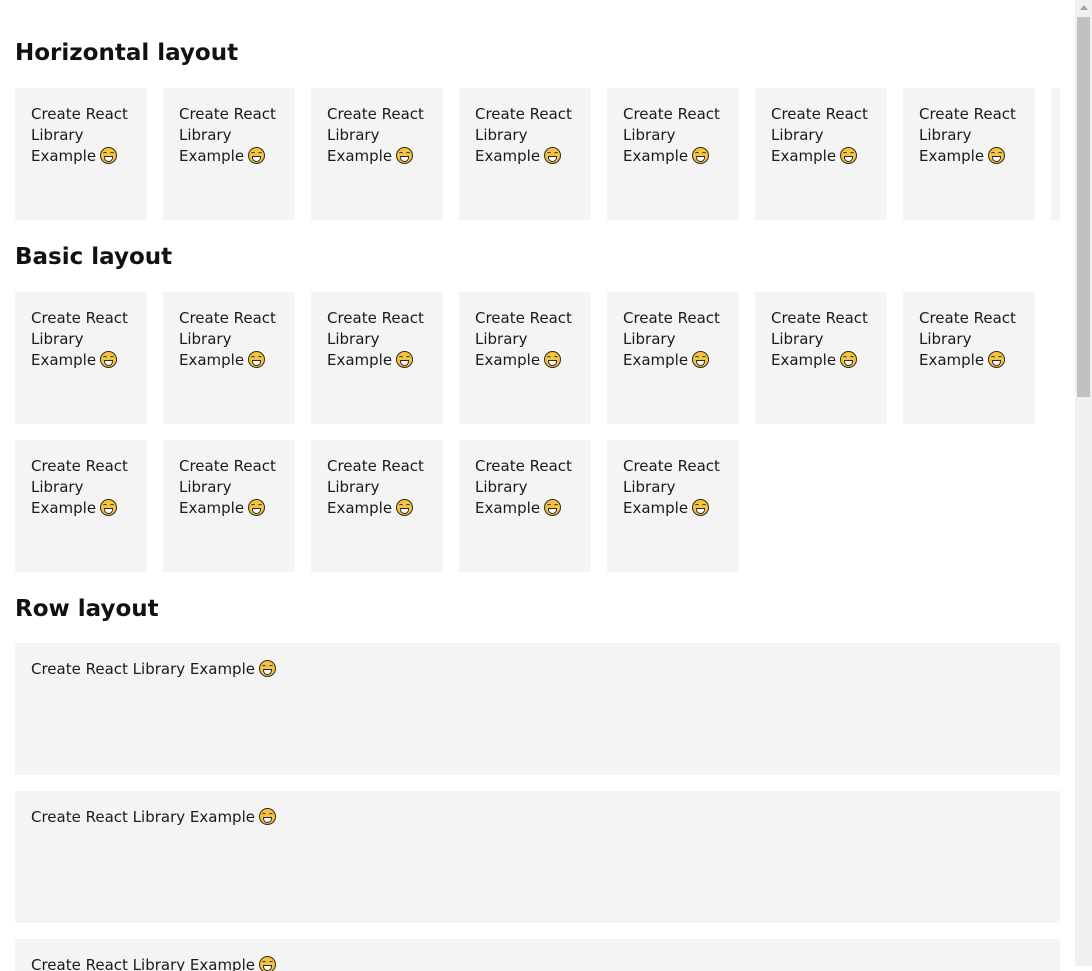 This screenshot has height=971, width=1092. I want to click on section-title-horizontal: Horizontal layout, so click(127, 53).